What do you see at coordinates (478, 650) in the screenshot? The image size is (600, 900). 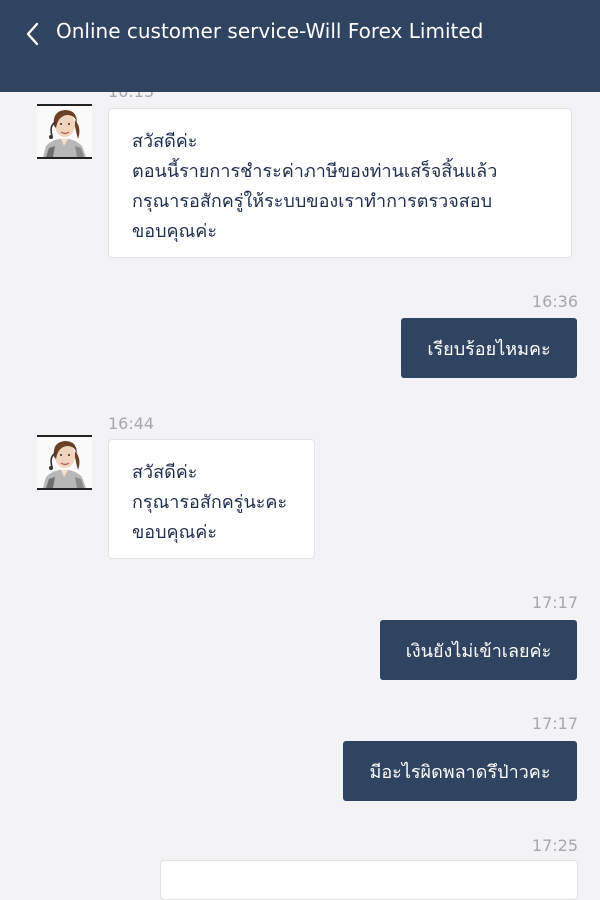 I see `user-message-bubble: เงินยังไม่เข้าเลยค่ะ` at bounding box center [478, 650].